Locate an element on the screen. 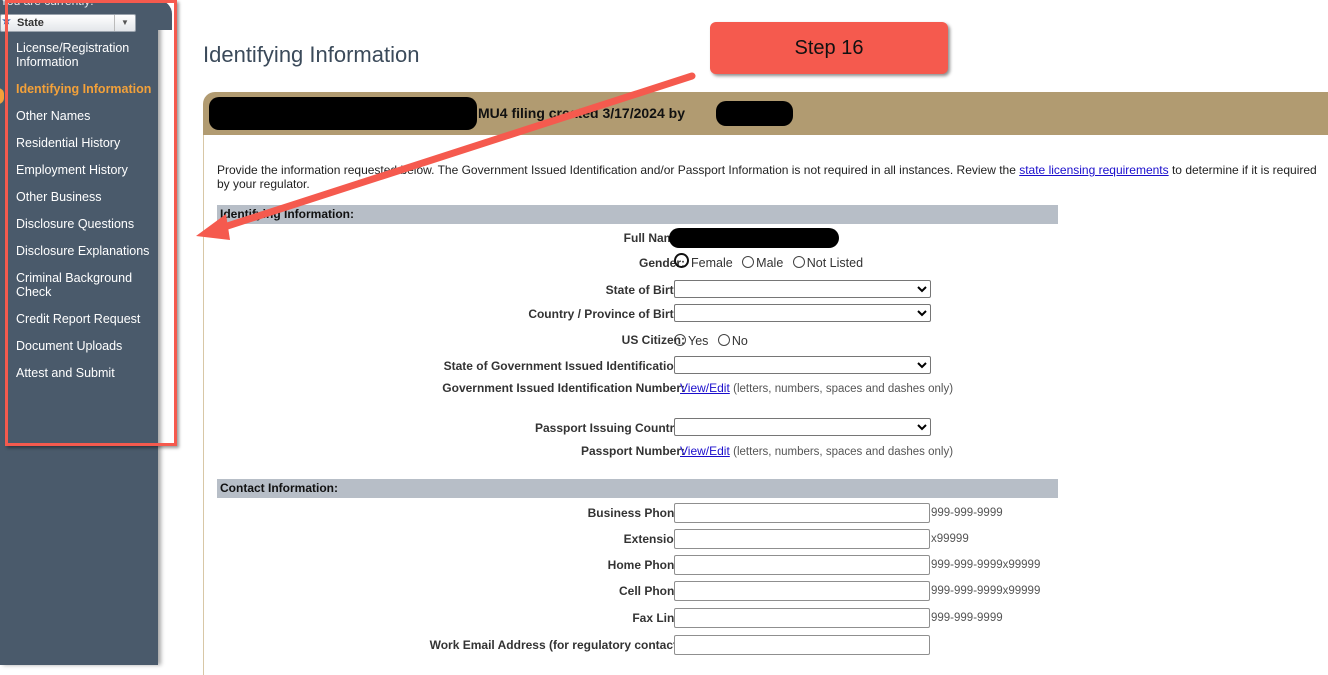 Image resolution: width=1328 pixels, height=675 pixels. sidebar-item-license-registration: License/Registration Information is located at coordinates (86, 55).